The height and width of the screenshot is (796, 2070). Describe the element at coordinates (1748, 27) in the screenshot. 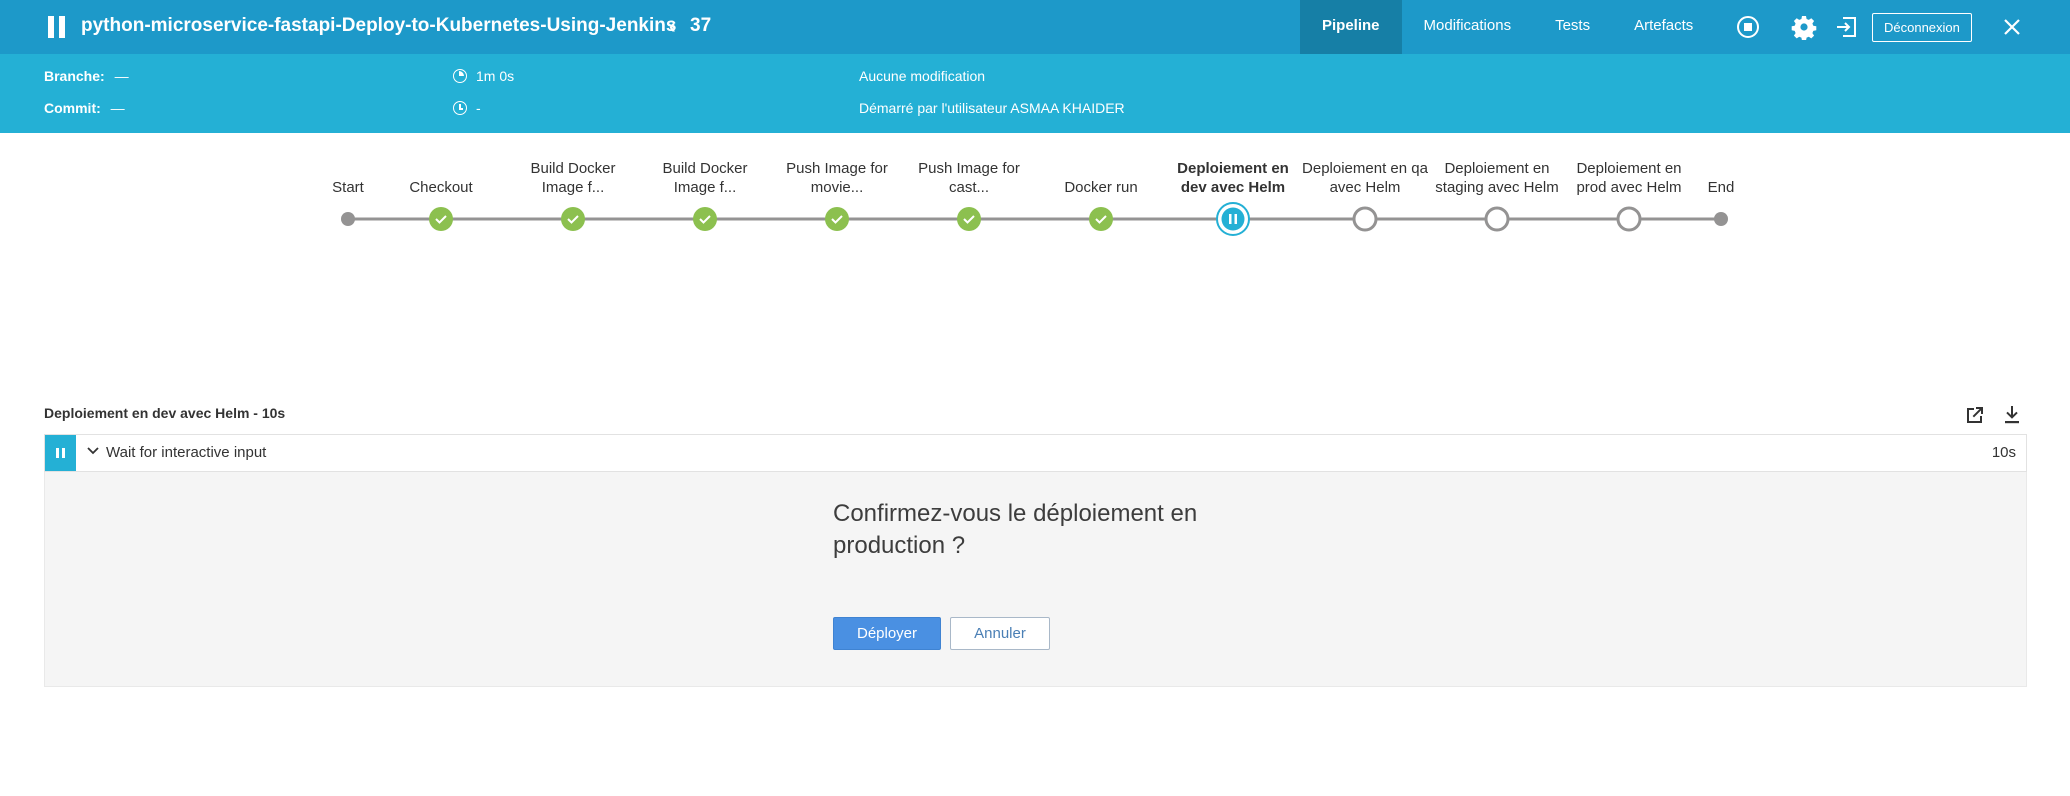

I see `stop-icon` at that location.